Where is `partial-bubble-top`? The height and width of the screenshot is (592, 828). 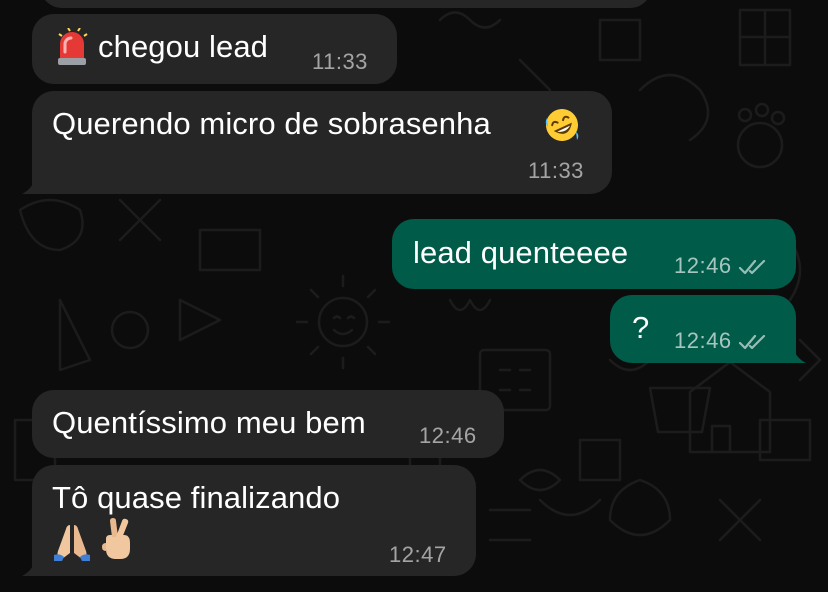
partial-bubble-top is located at coordinates (346, 4).